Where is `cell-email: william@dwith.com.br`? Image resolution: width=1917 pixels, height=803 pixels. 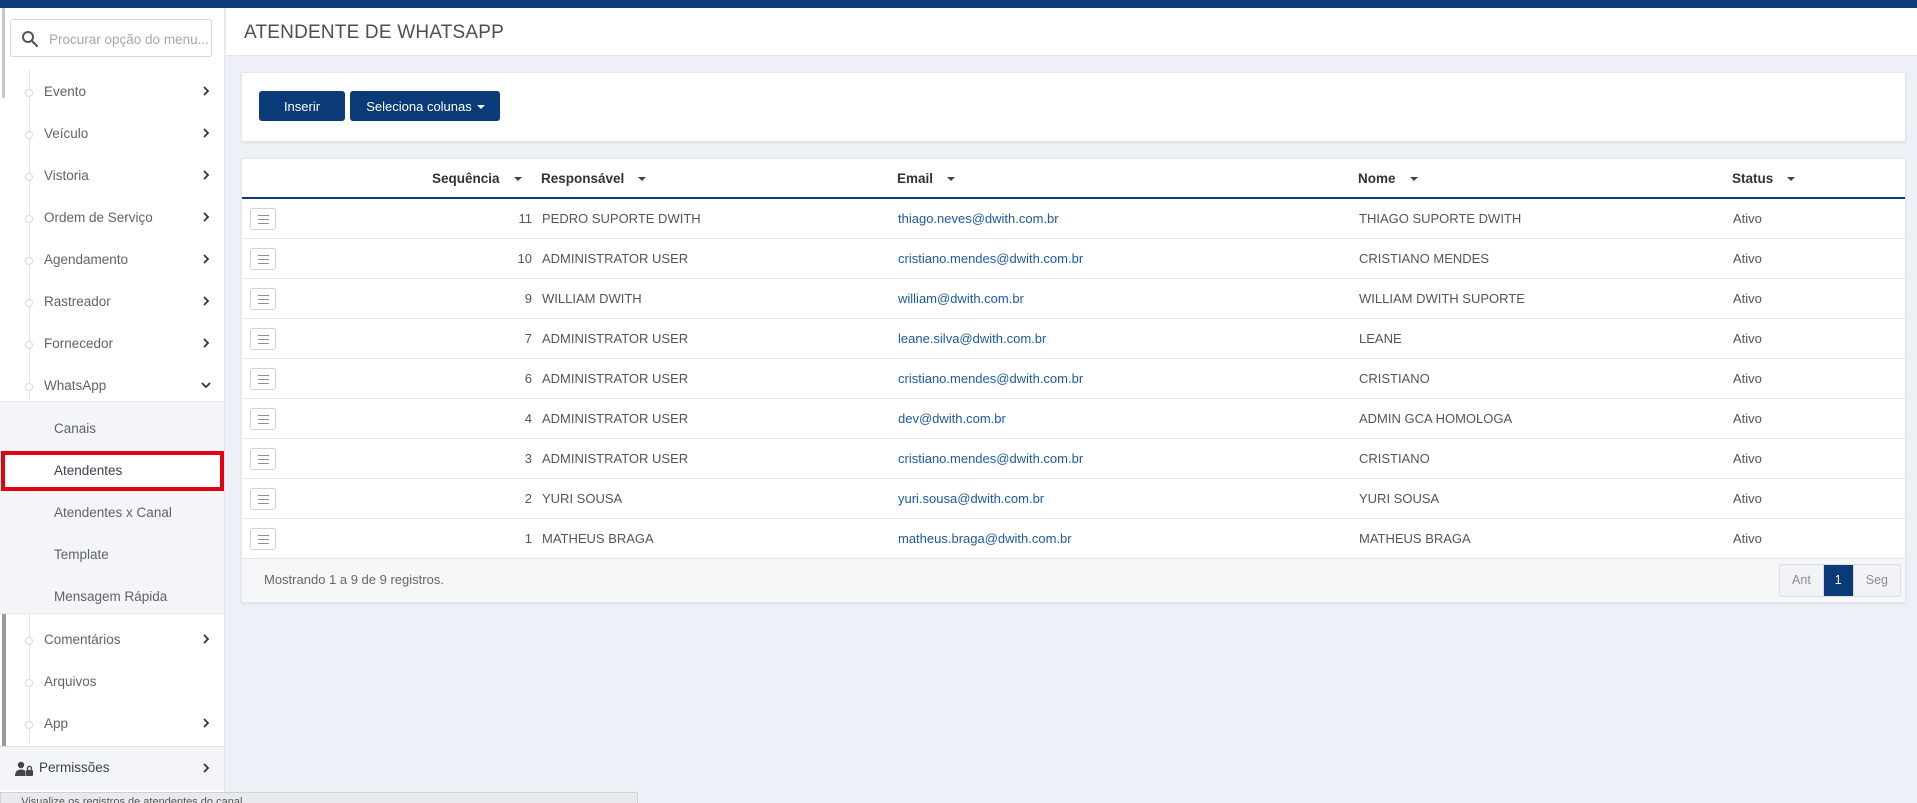 cell-email: william@dwith.com.br is located at coordinates (961, 298).